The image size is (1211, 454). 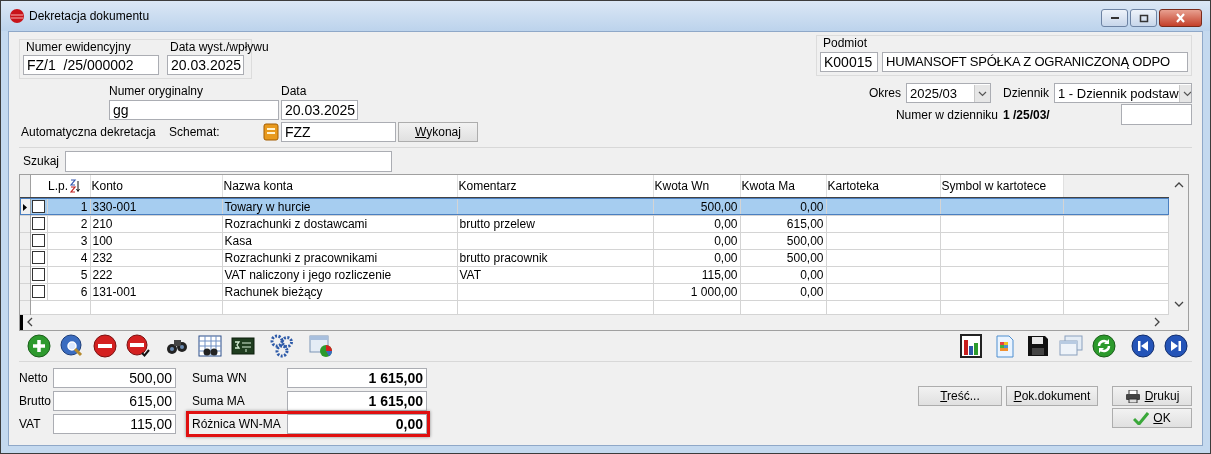 What do you see at coordinates (30, 322) in the screenshot?
I see `scroll-left-icon` at bounding box center [30, 322].